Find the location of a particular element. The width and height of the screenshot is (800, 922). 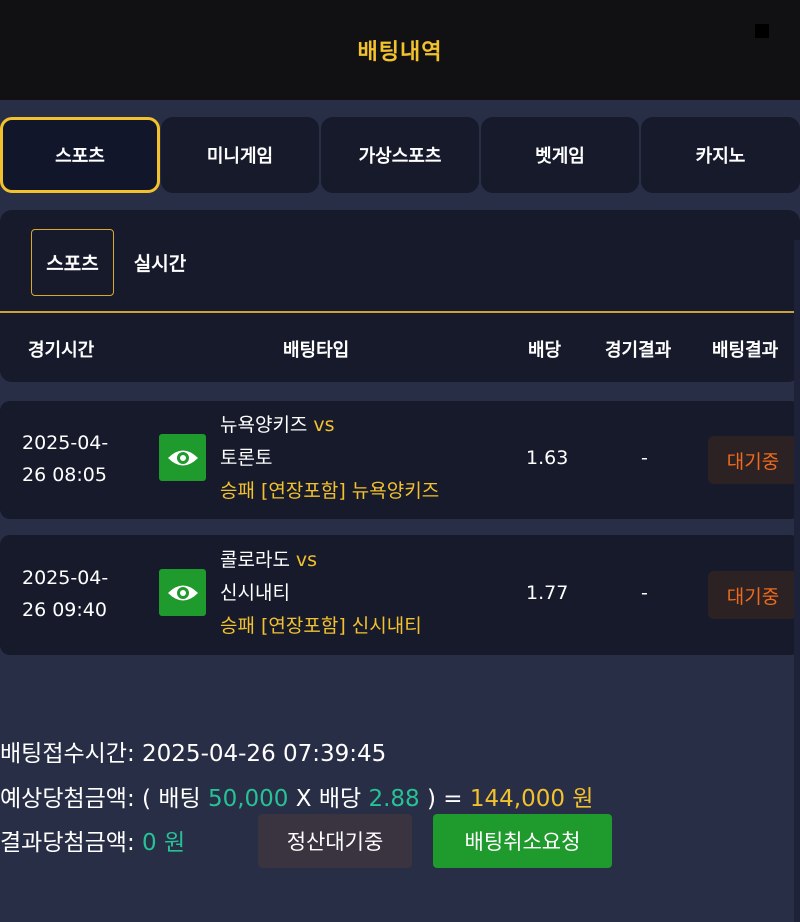

total-odds: 2.88 is located at coordinates (394, 799).